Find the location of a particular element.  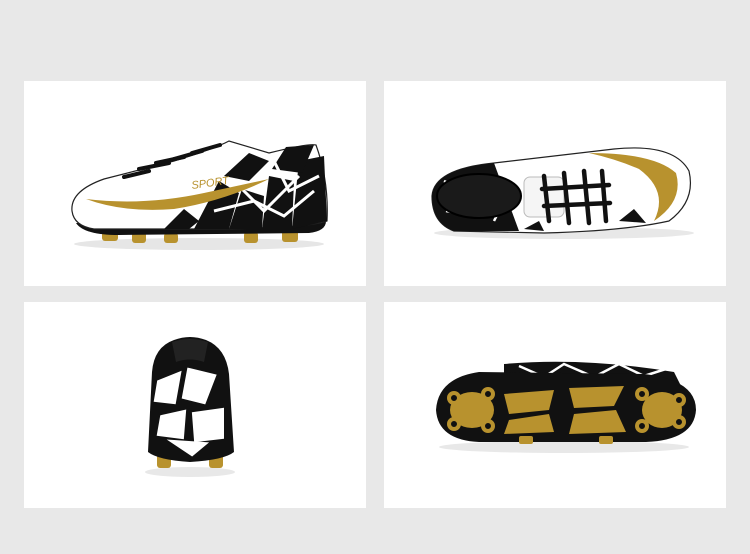

top-view-shoe-image is located at coordinates (562, 193).